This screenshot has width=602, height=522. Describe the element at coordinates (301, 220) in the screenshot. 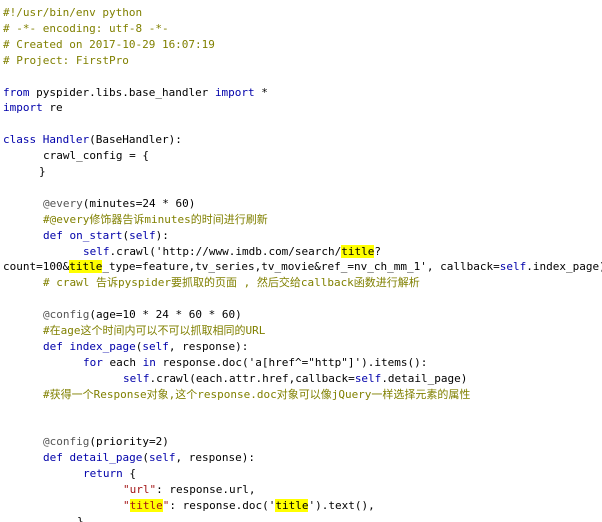

I see `code-line: #@every修饰器告诉minutes的时间进行刷新` at that location.